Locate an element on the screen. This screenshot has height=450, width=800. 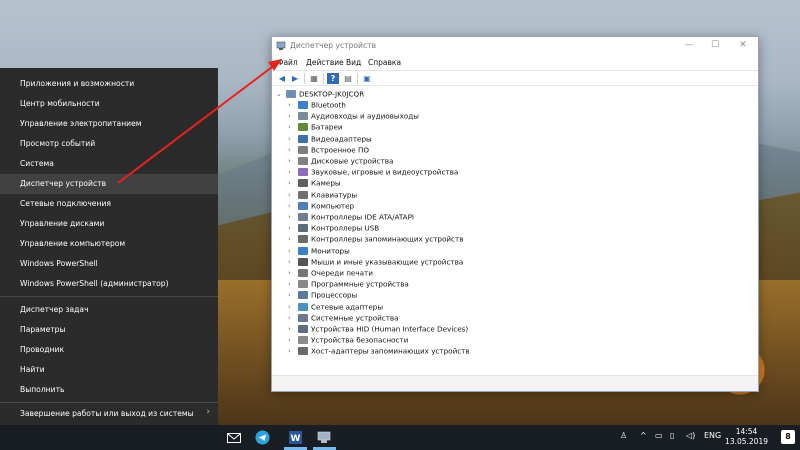
menu-item-settings: Параметры is located at coordinates (42, 329).